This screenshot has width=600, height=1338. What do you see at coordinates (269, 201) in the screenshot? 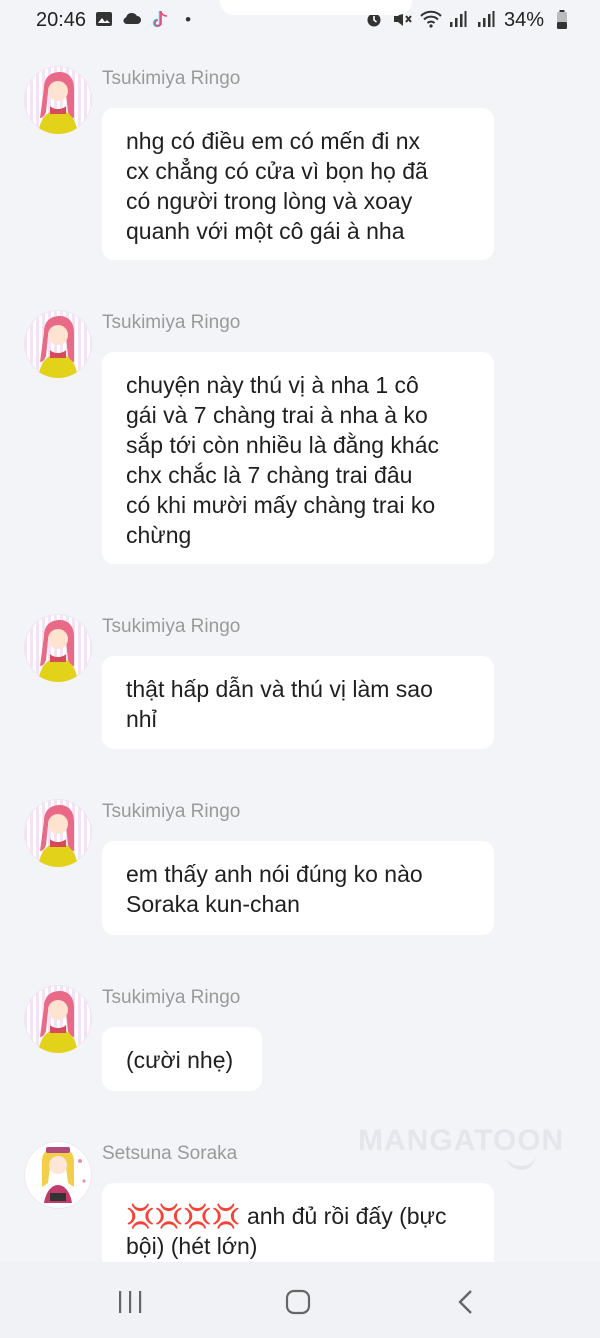
I see `message-line: có người trong lòng và xoay` at bounding box center [269, 201].